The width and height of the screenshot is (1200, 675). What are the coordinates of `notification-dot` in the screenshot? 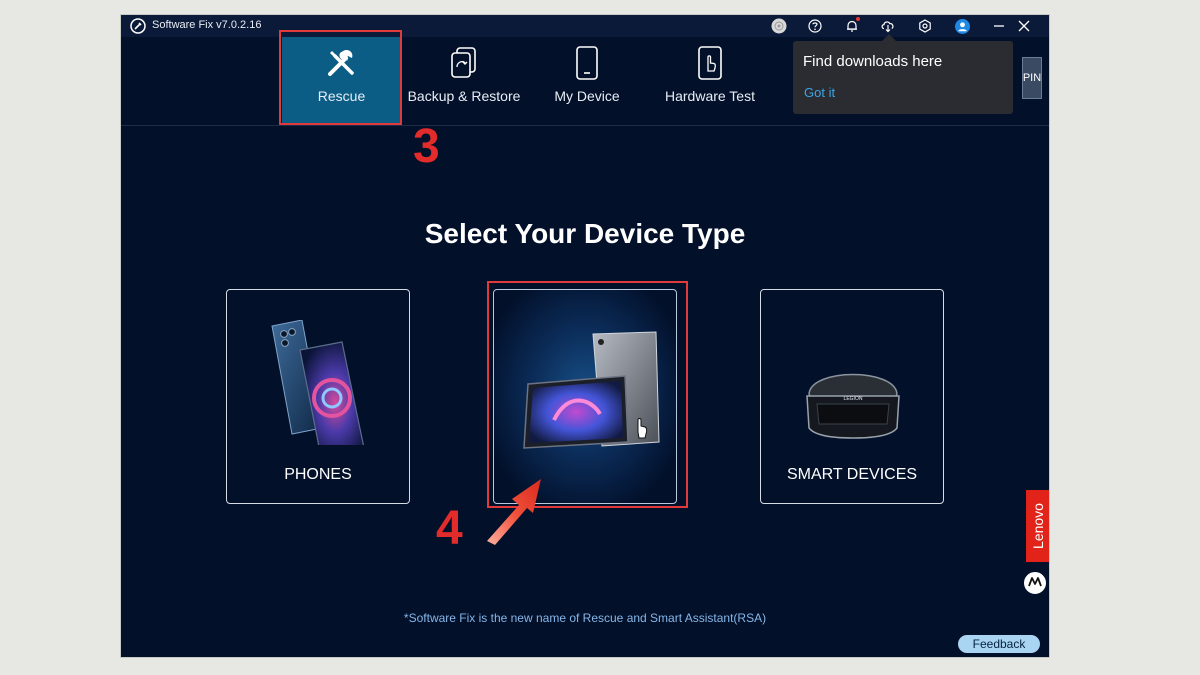 It's located at (858, 19).